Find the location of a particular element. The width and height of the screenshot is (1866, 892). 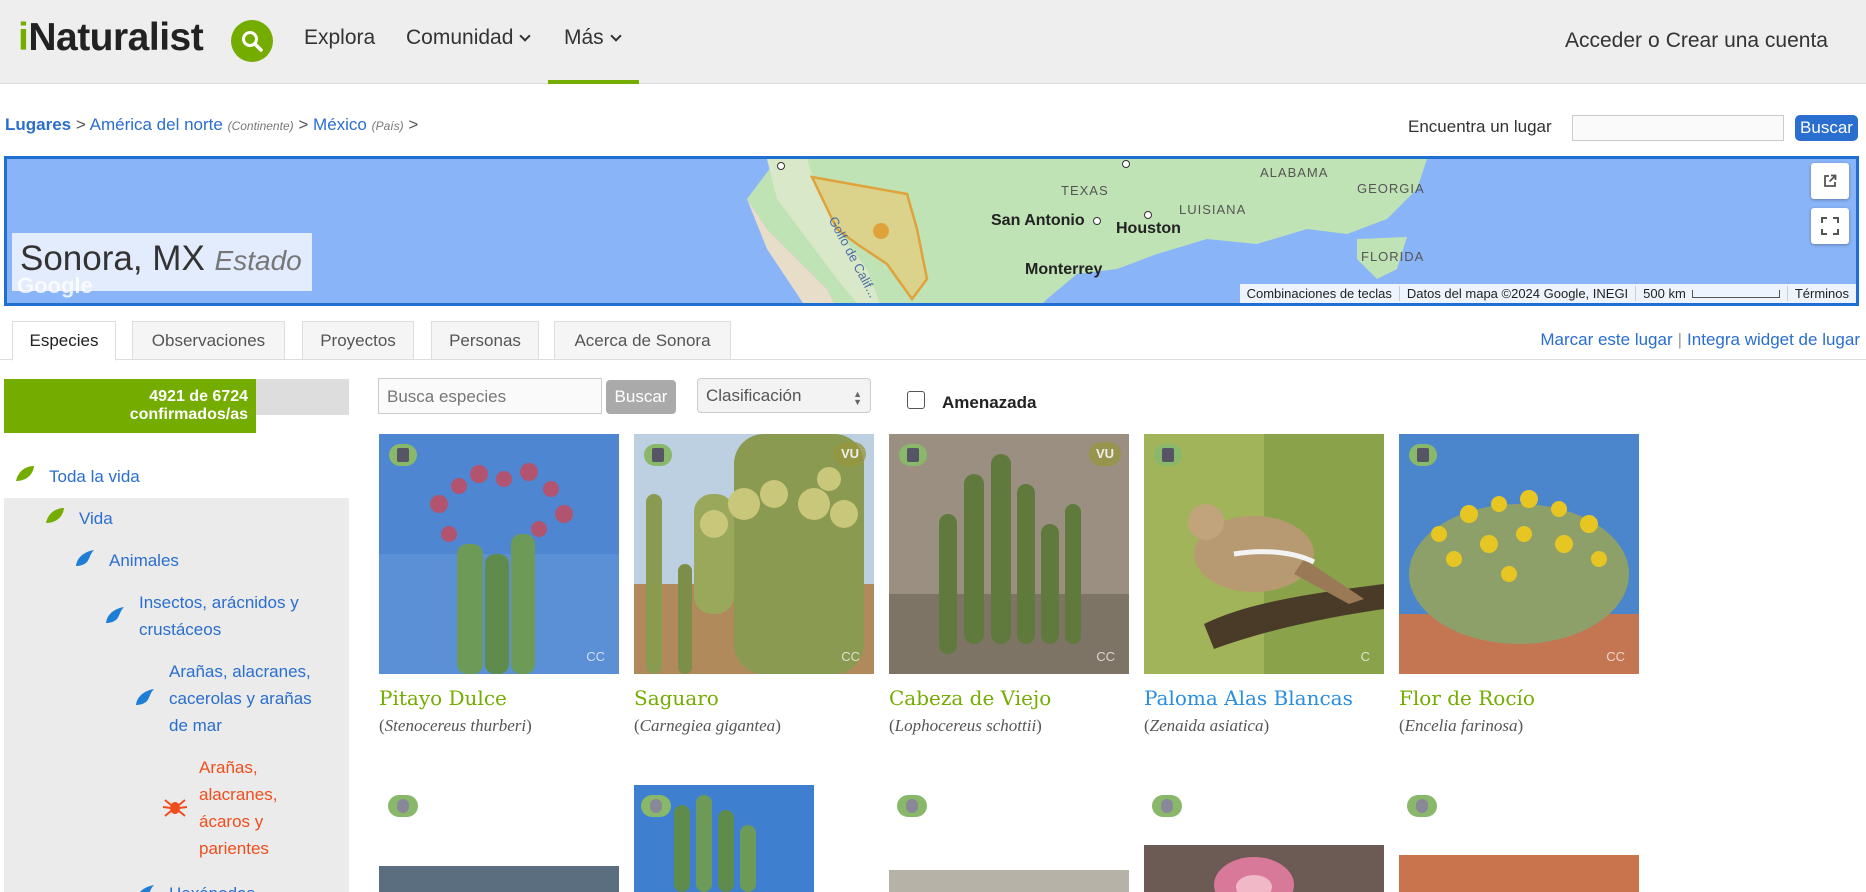

login-link: Acceder is located at coordinates (1603, 40).